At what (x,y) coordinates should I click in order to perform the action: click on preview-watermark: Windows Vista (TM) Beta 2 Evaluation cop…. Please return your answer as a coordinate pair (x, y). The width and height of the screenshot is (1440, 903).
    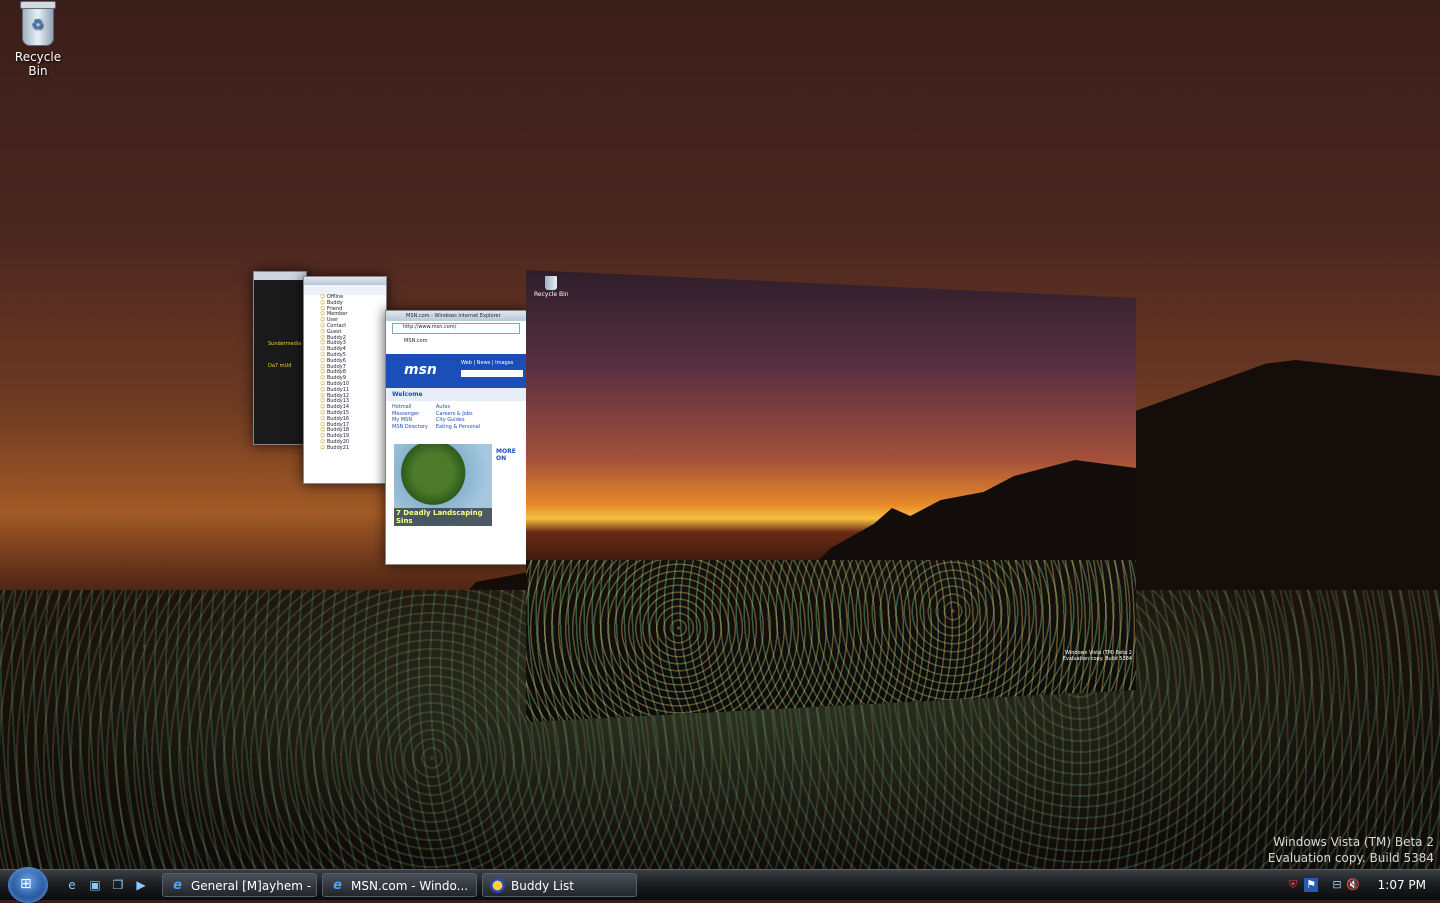
    Looking at the image, I should click on (1097, 656).